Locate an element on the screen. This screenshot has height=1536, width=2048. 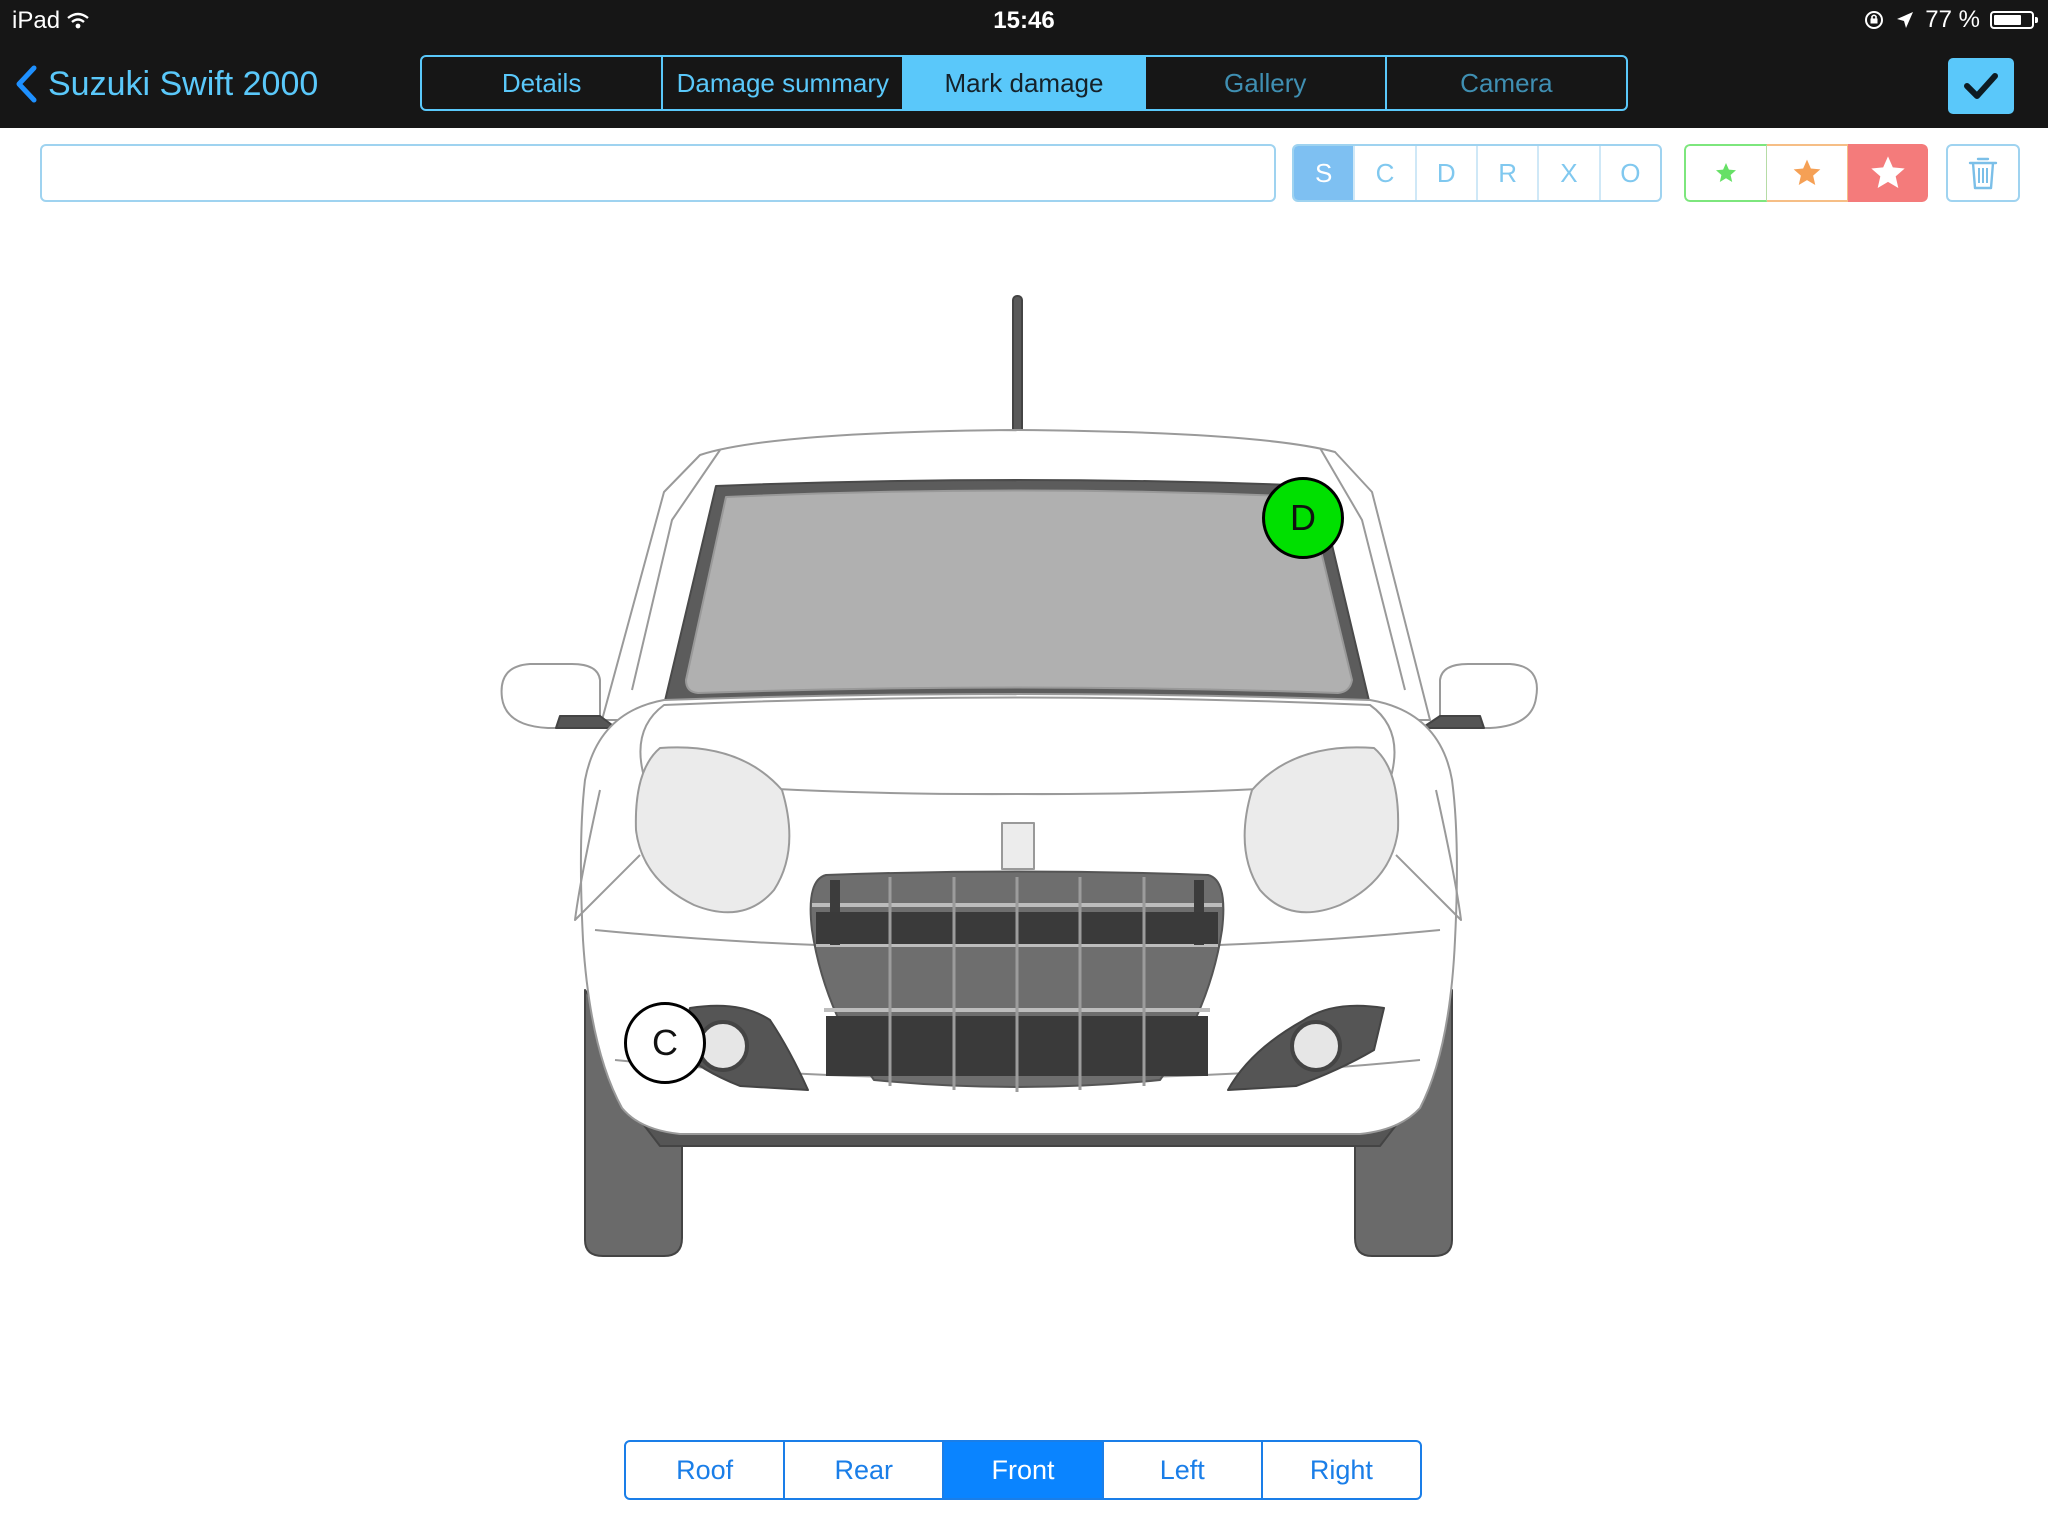
right-fog-lamp is located at coordinates (1316, 1046).